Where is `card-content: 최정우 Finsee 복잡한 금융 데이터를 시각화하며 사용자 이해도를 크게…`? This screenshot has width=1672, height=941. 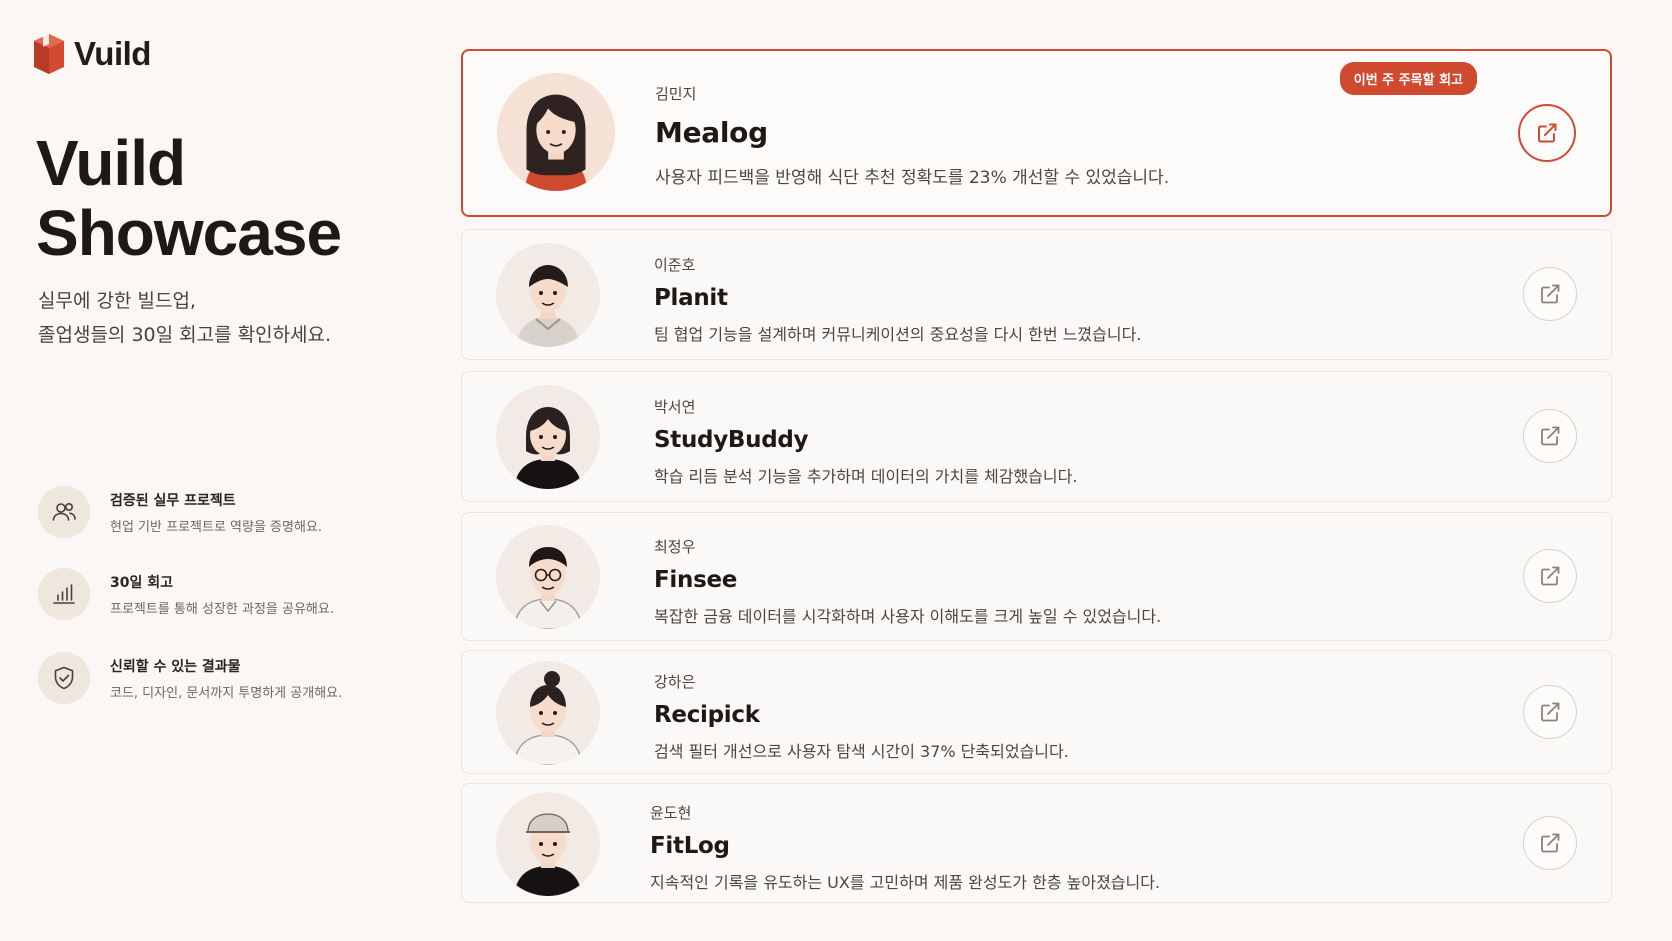 card-content: 최정우 Finsee 복잡한 금융 데이터를 시각화하며 사용자 이해도를 크게… is located at coordinates (907, 581).